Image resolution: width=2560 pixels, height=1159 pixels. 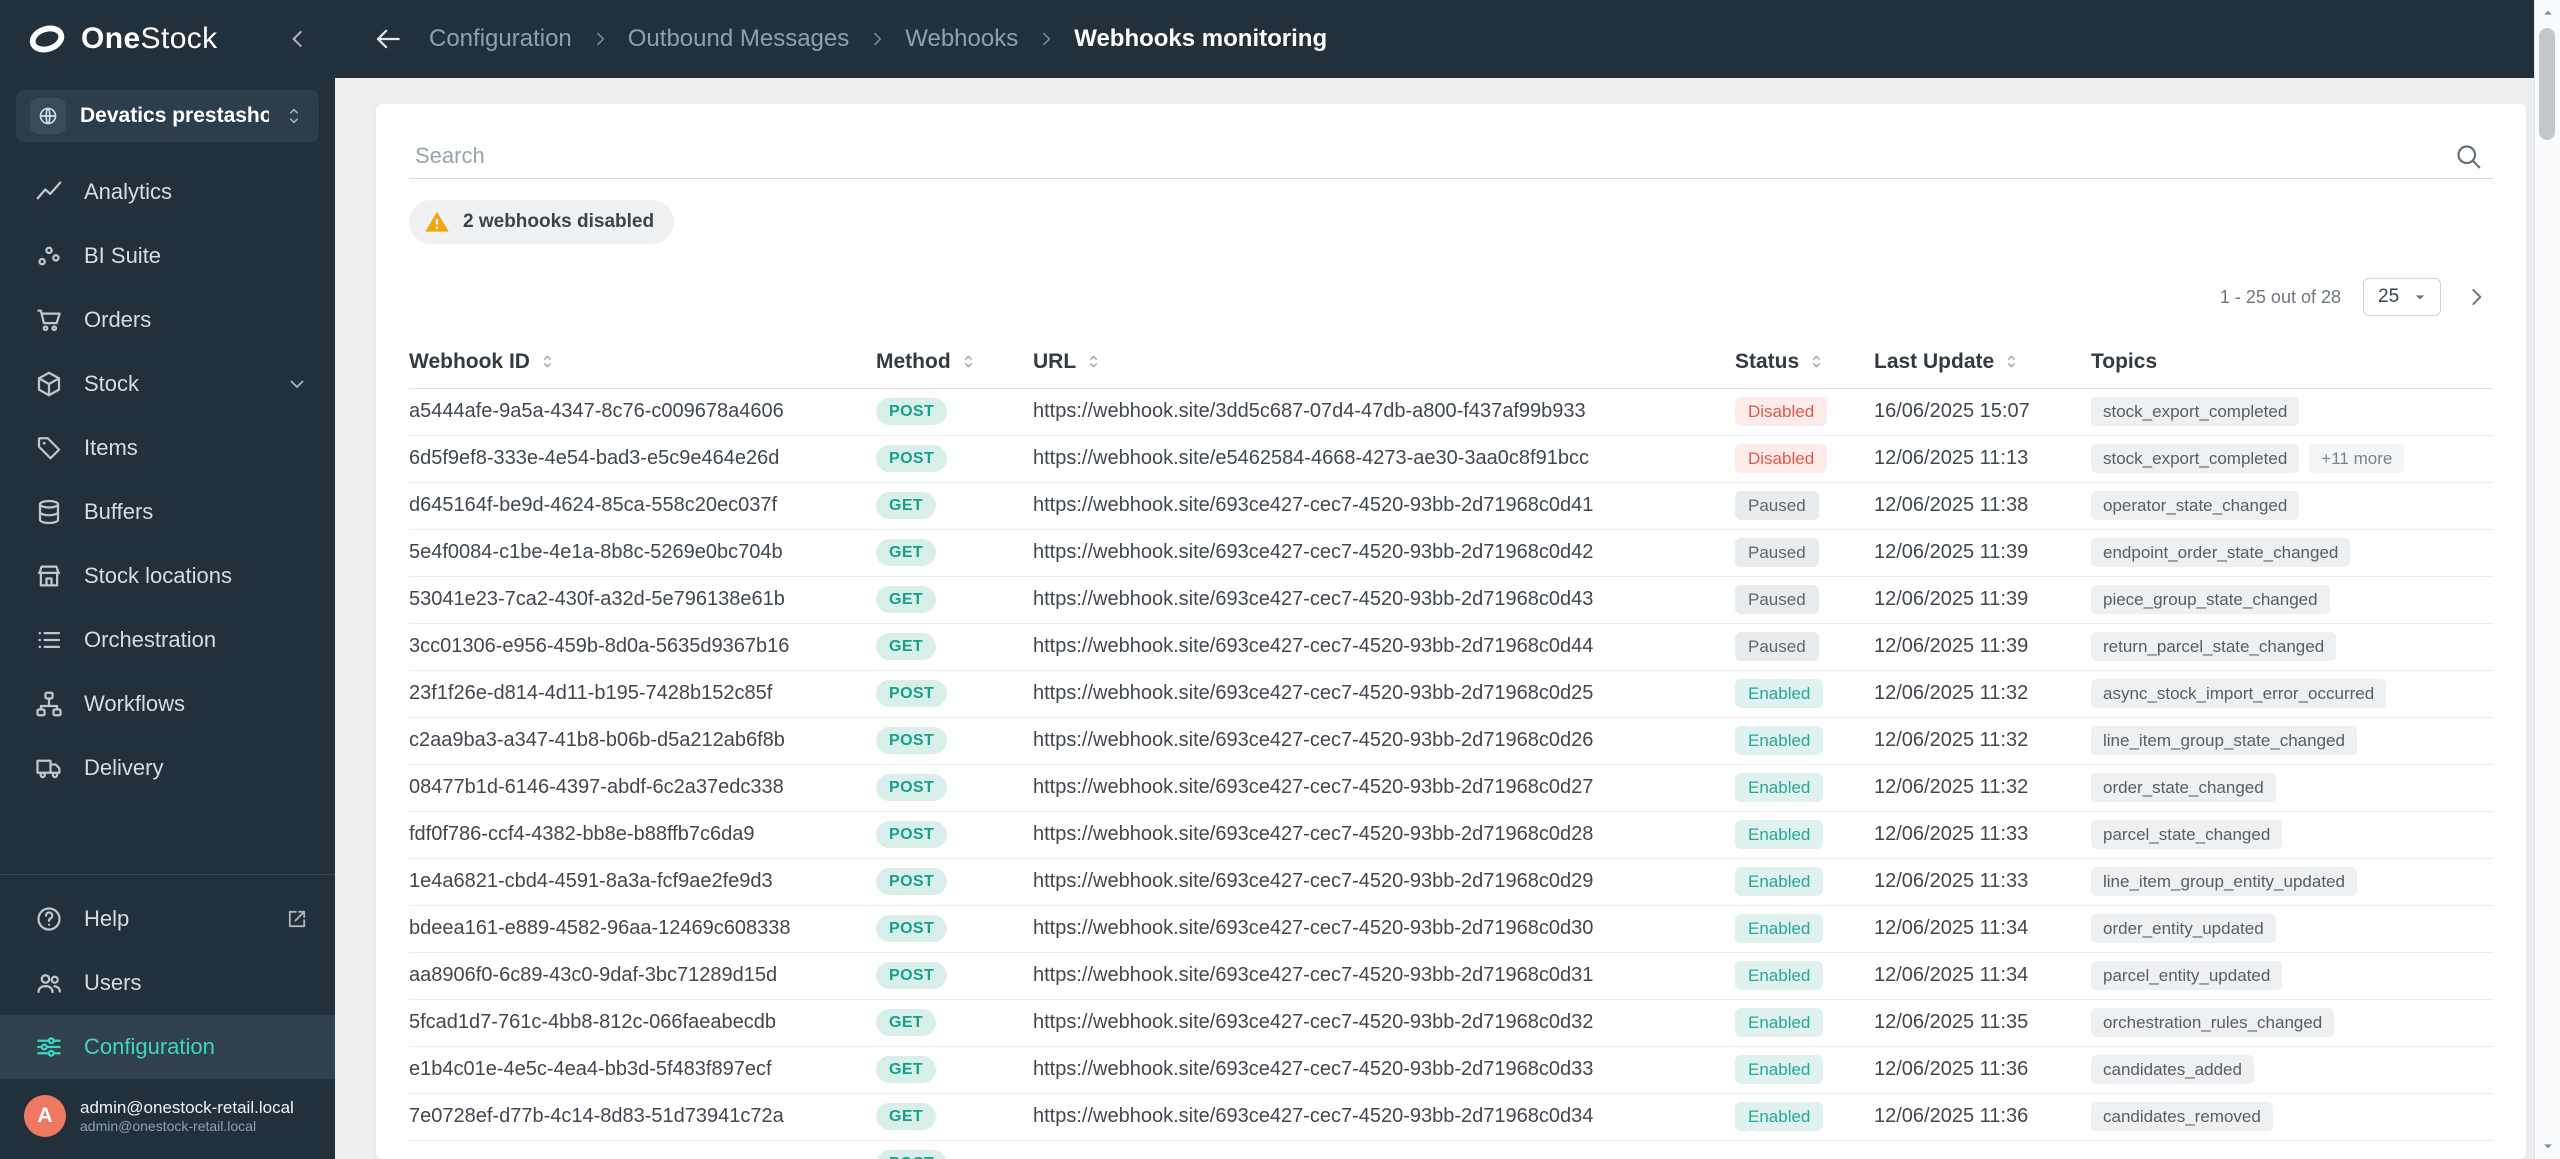 What do you see at coordinates (167, 256) in the screenshot?
I see `sidebar-item-bi-suite: BI Suite` at bounding box center [167, 256].